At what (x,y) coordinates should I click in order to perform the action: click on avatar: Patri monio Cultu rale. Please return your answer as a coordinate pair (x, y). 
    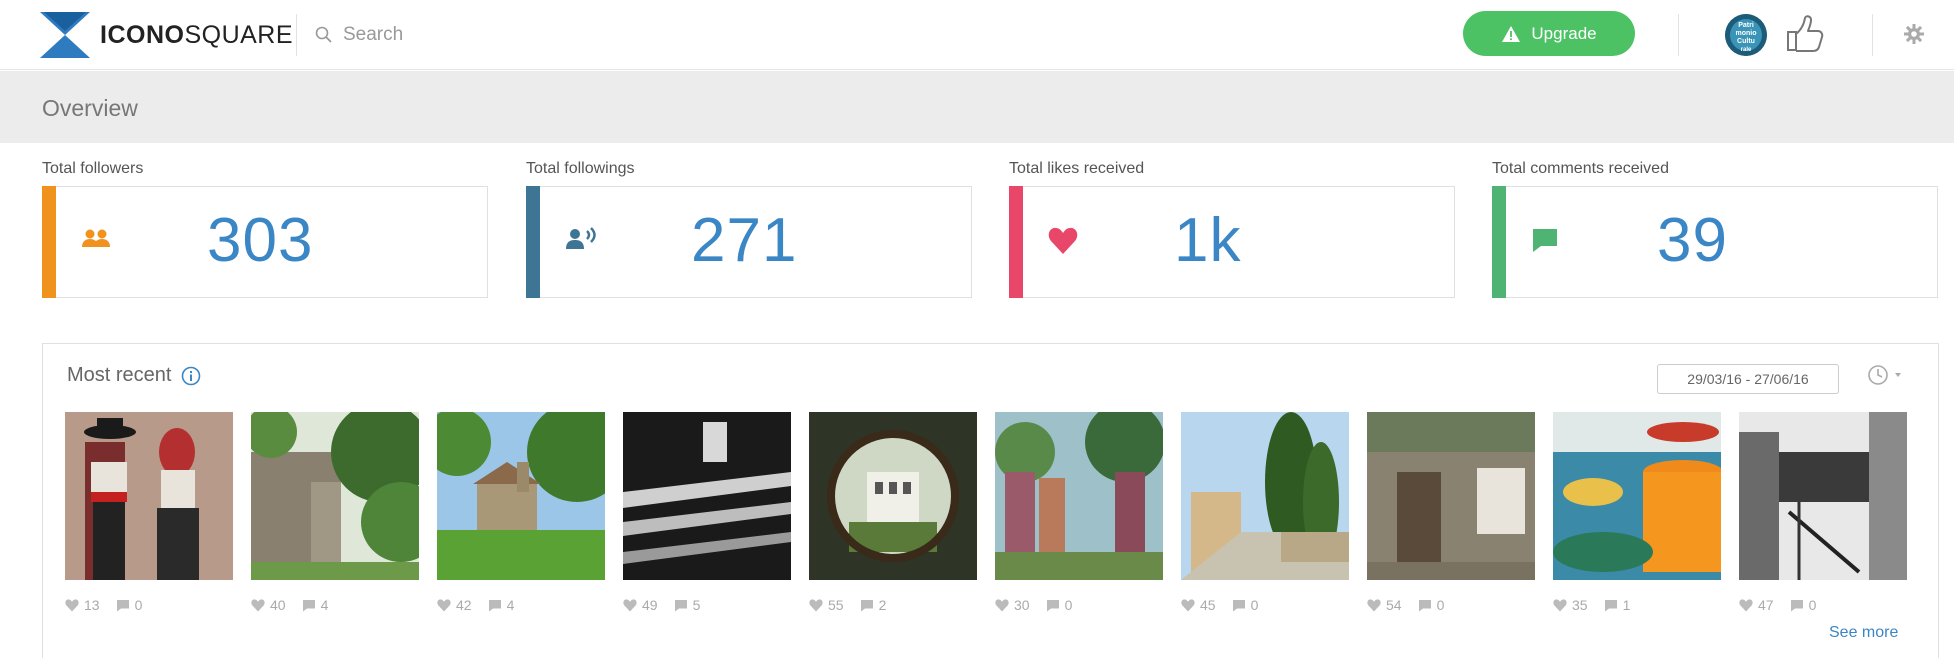
    Looking at the image, I should click on (1746, 35).